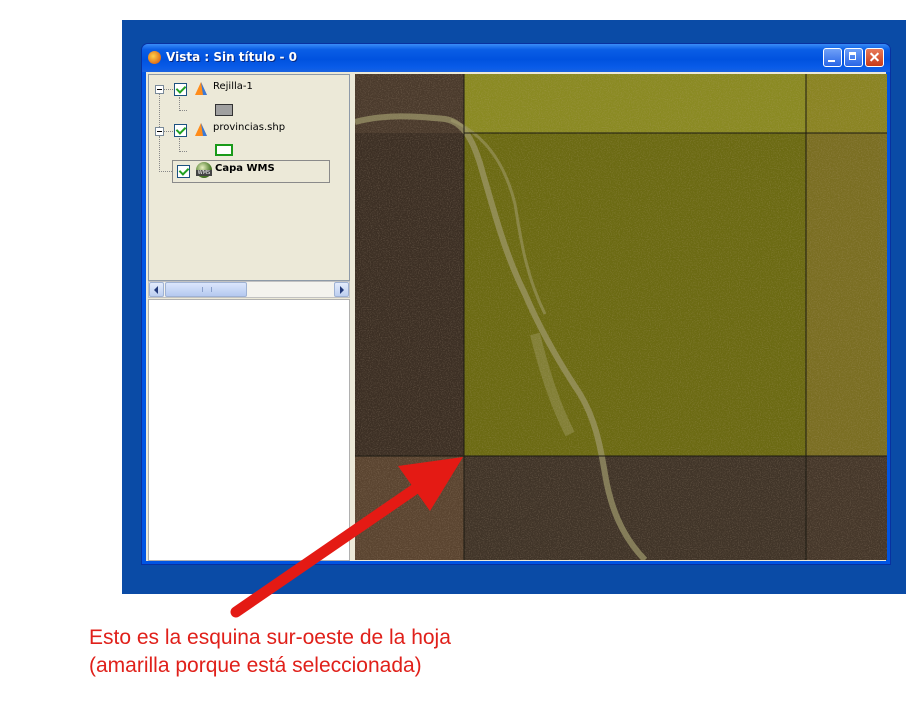 This screenshot has width=924, height=714. I want to click on annotation-line-1: Esto es la esquina sur-oeste de la hoja, so click(270, 637).